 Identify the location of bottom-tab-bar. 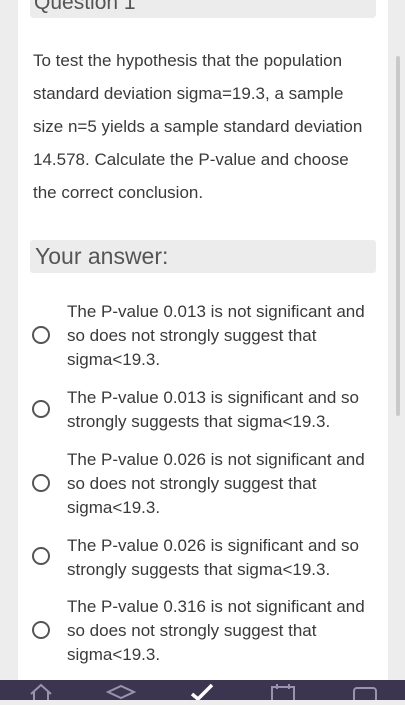
(202, 691).